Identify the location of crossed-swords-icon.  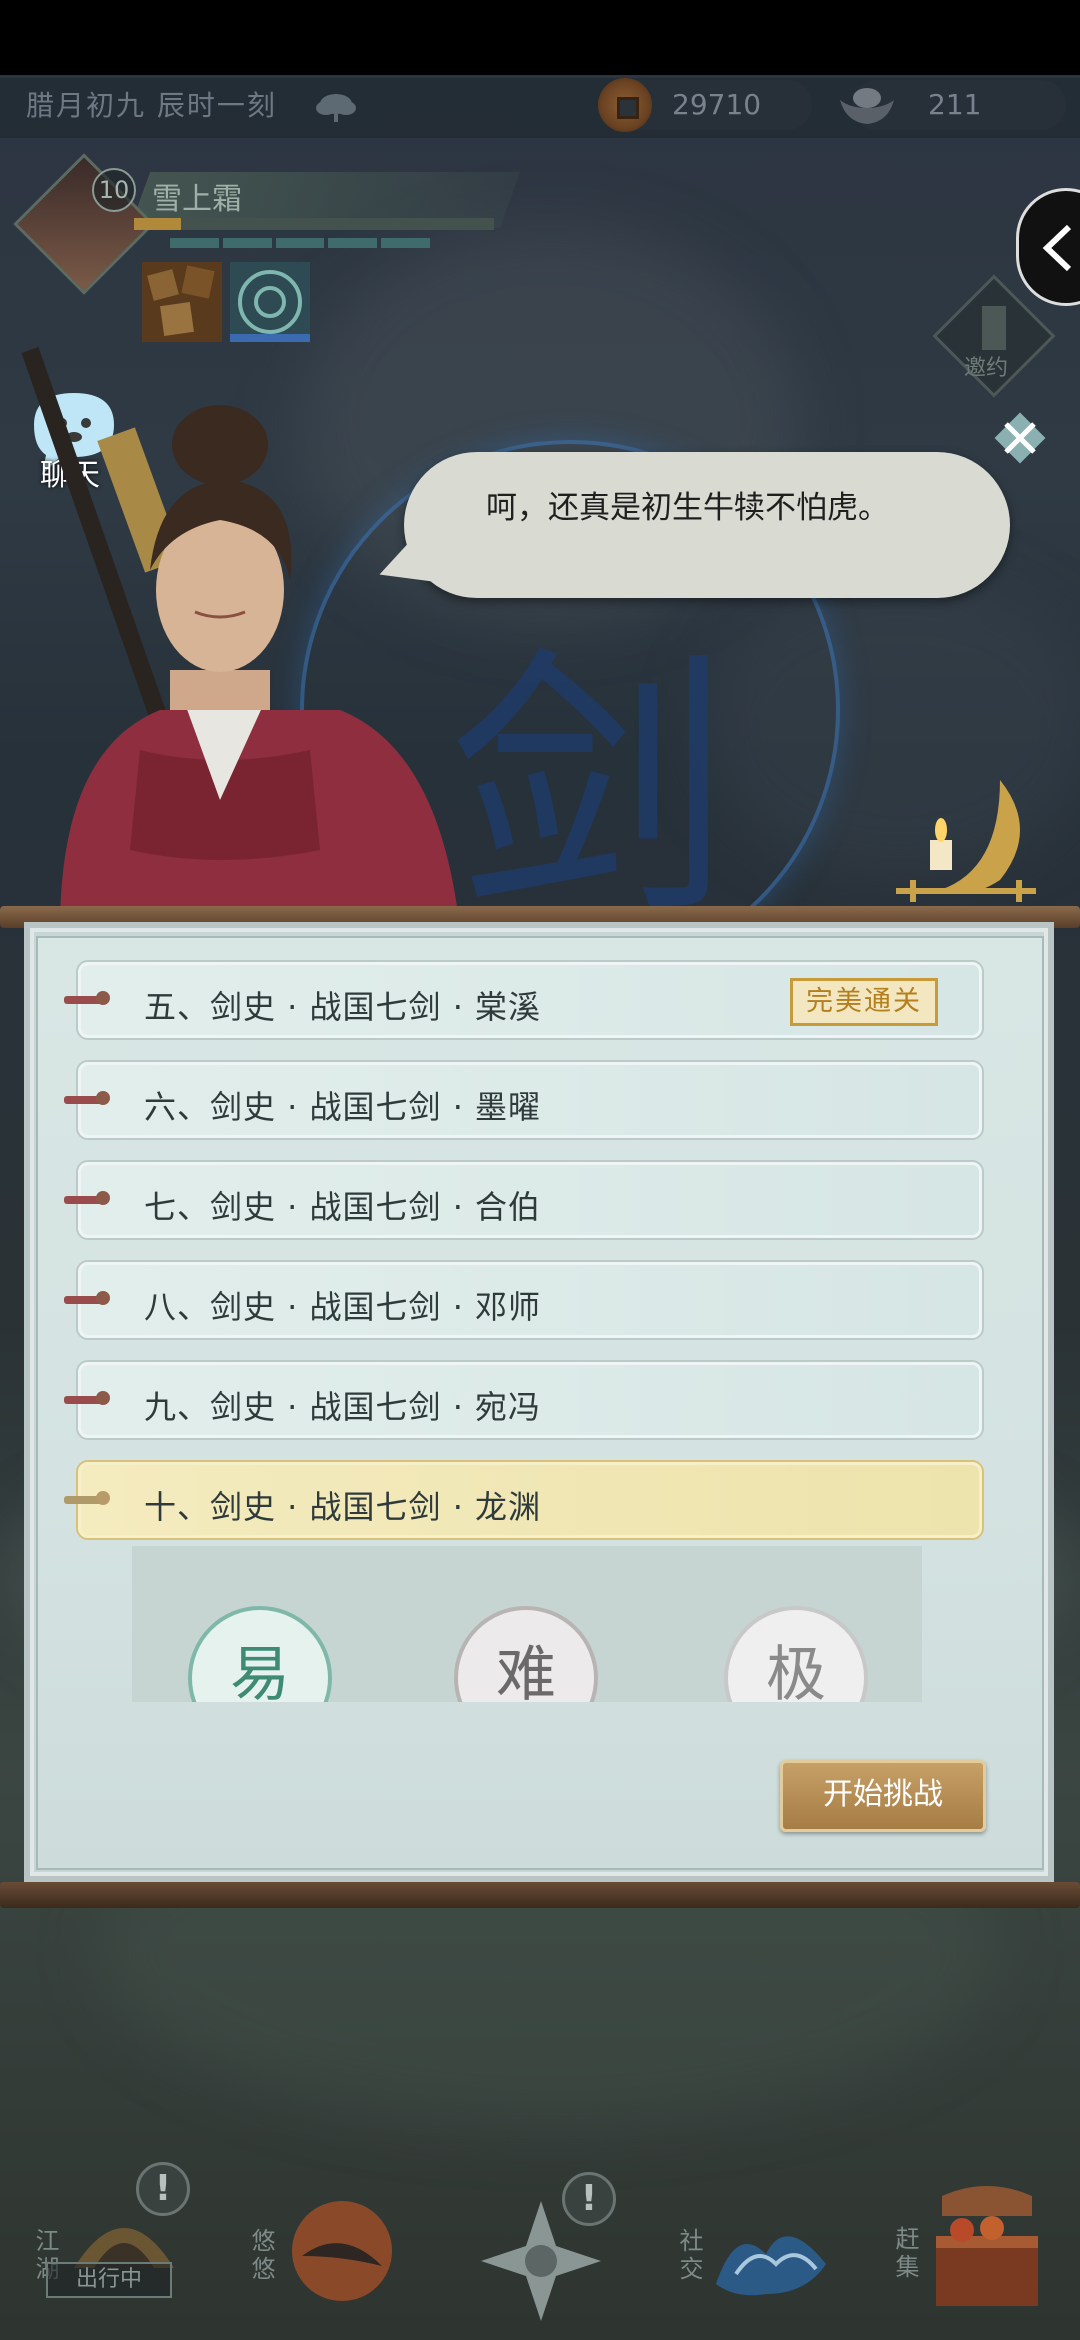
(1020, 438).